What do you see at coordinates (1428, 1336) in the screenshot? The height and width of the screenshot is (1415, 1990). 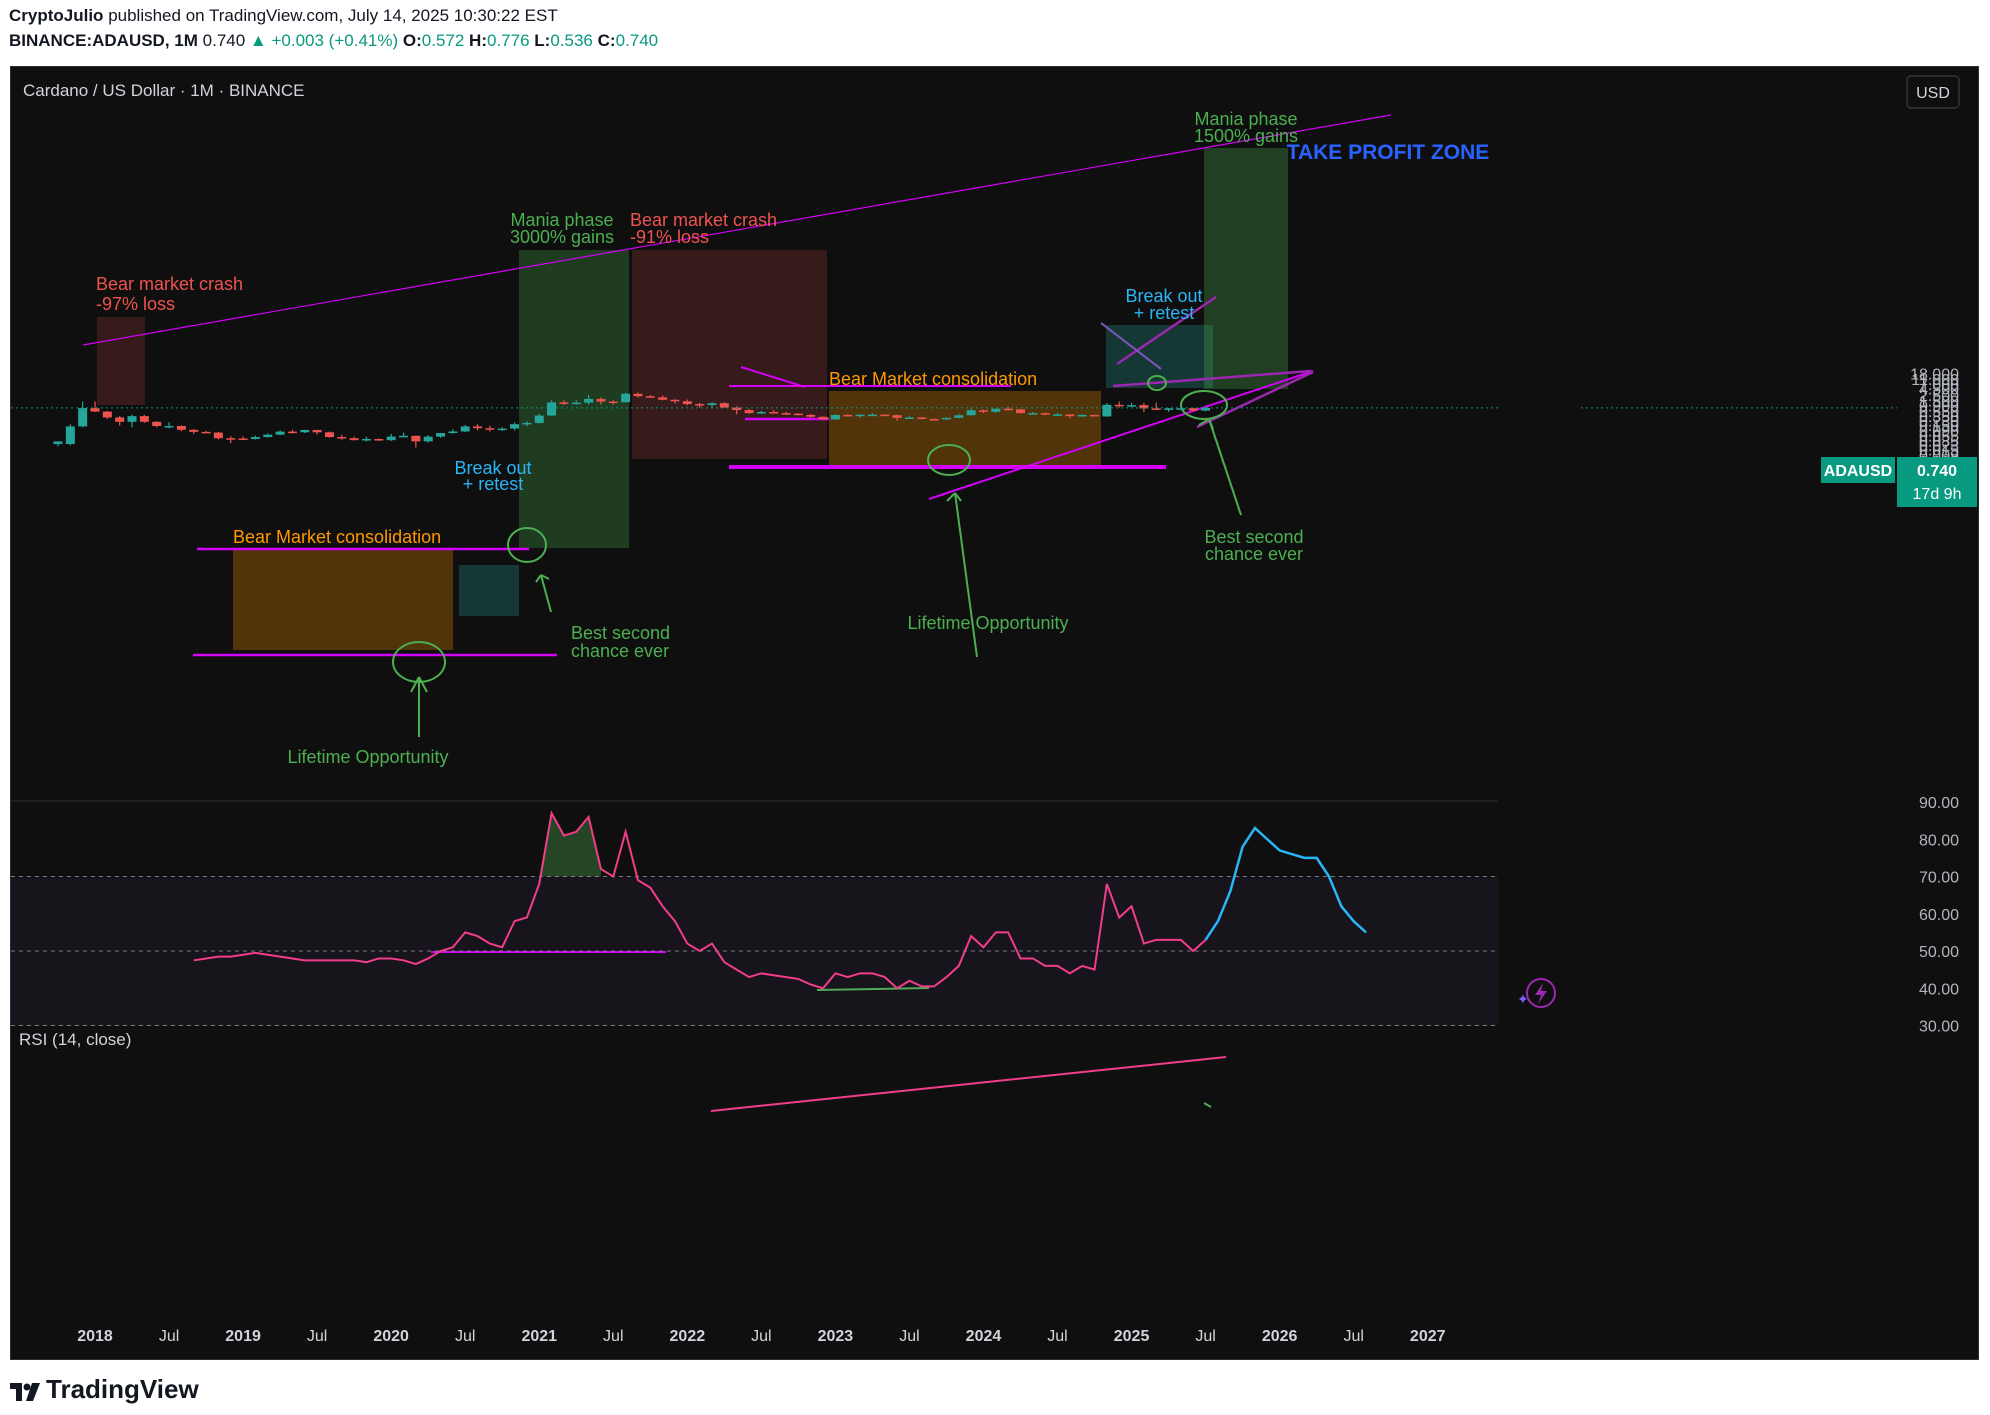 I see `time-tick: 2027` at bounding box center [1428, 1336].